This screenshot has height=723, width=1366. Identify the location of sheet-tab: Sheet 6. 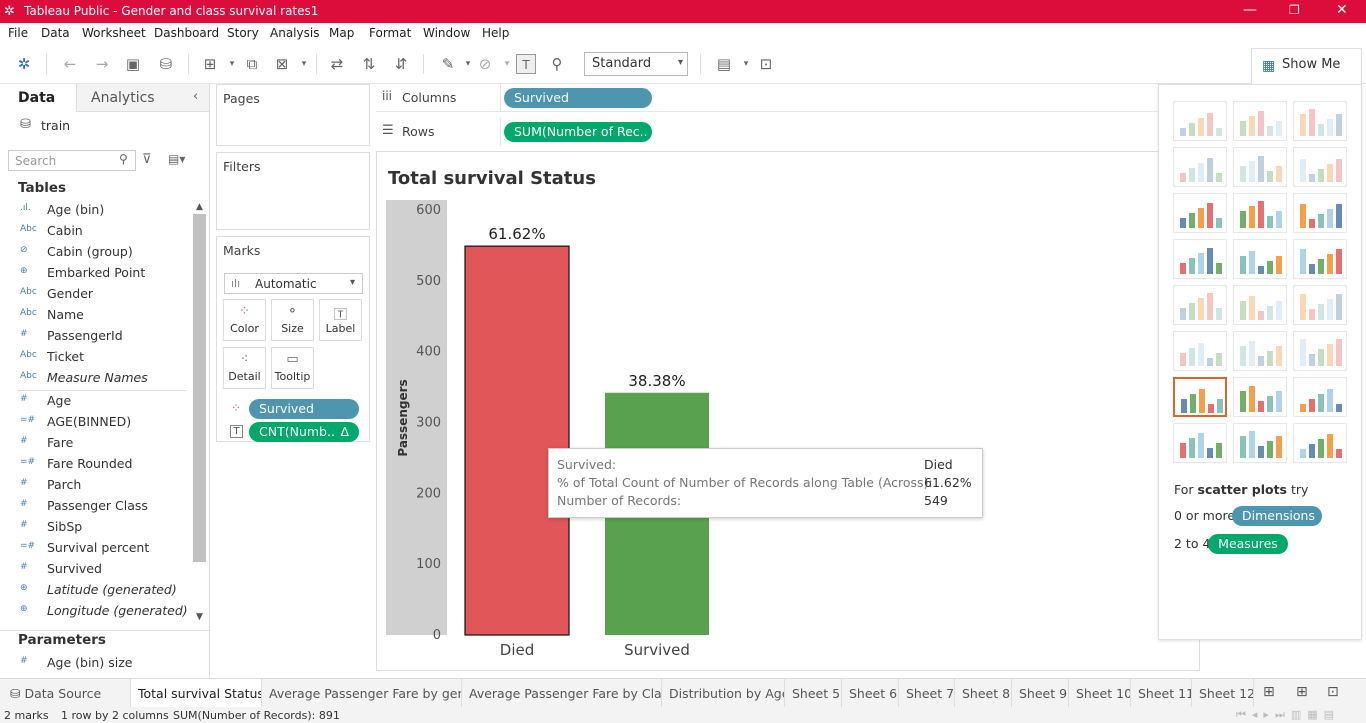
(870, 693).